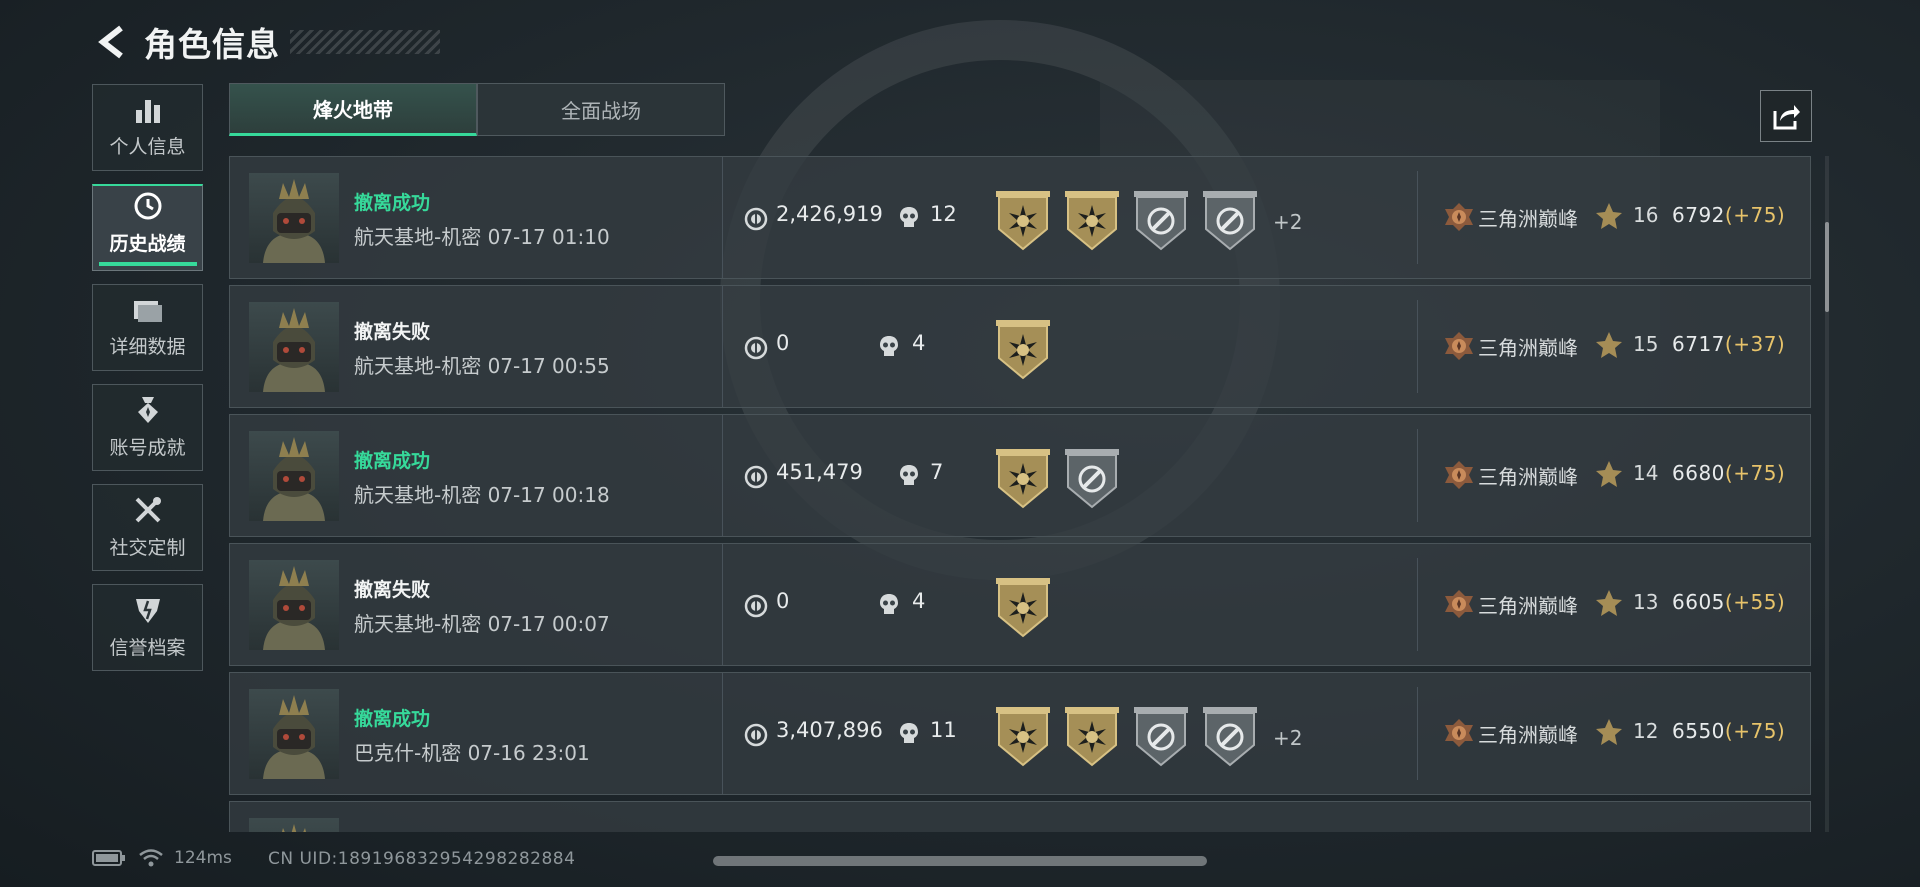  Describe the element at coordinates (482, 495) in the screenshot. I see `map-and-time: 航天基地-机密 07-17 00:18` at that location.